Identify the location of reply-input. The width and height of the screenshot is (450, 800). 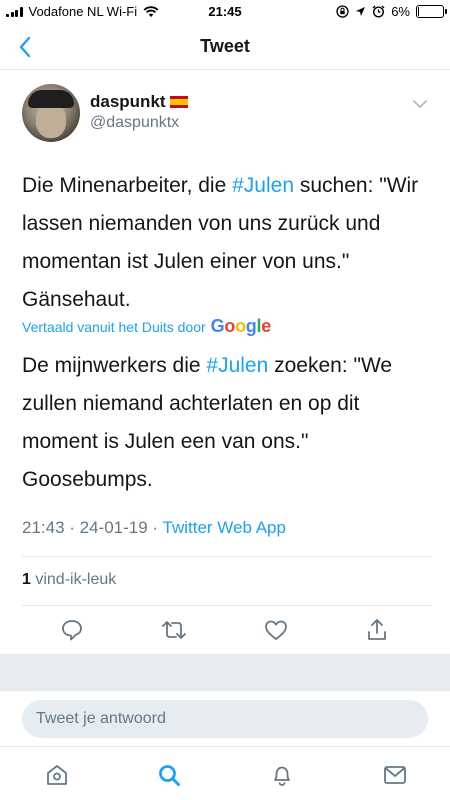
(225, 719).